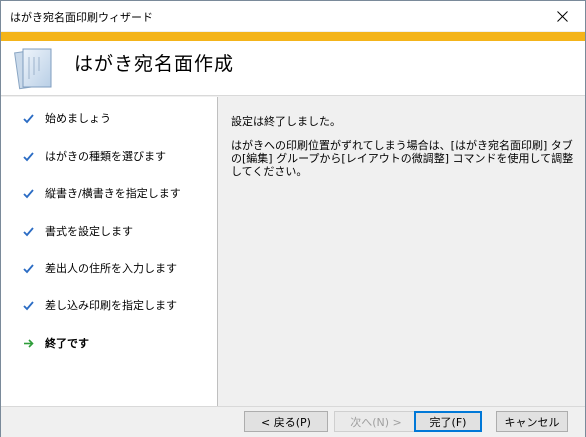 The image size is (586, 437). What do you see at coordinates (81, 17) in the screenshot?
I see `window-title: はがき宛名面印刷ウィザード` at bounding box center [81, 17].